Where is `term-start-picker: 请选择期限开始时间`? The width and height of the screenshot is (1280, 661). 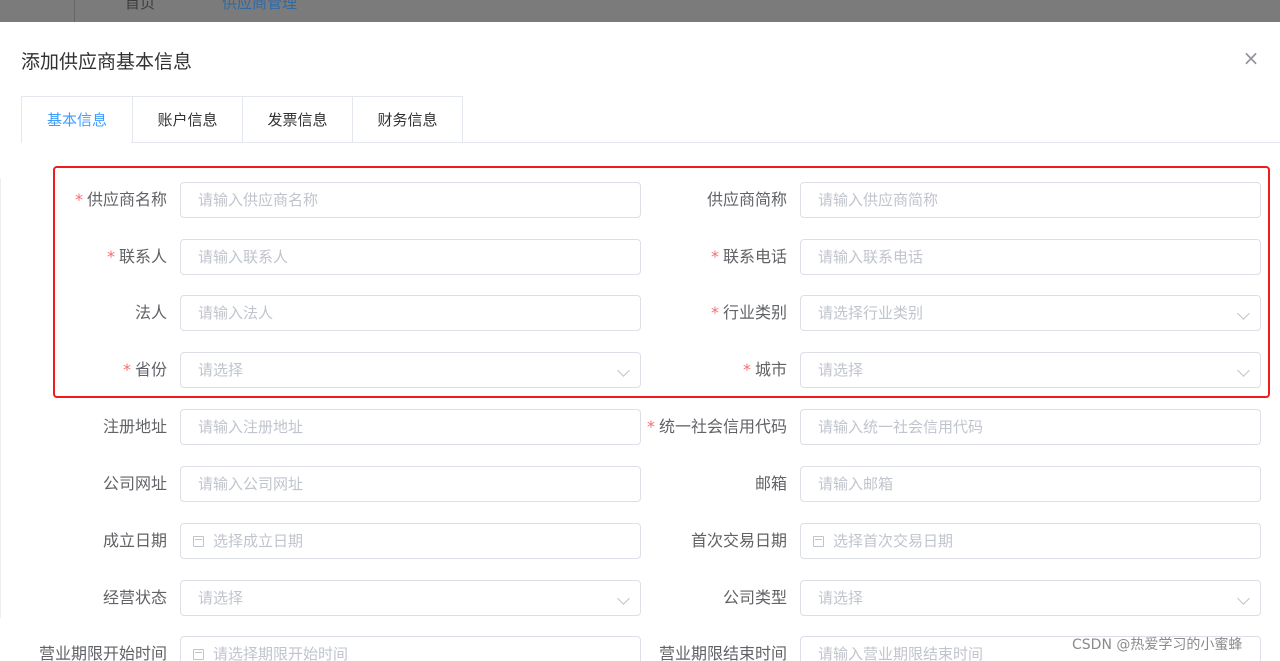 term-start-picker: 请选择期限开始时间 is located at coordinates (410, 648).